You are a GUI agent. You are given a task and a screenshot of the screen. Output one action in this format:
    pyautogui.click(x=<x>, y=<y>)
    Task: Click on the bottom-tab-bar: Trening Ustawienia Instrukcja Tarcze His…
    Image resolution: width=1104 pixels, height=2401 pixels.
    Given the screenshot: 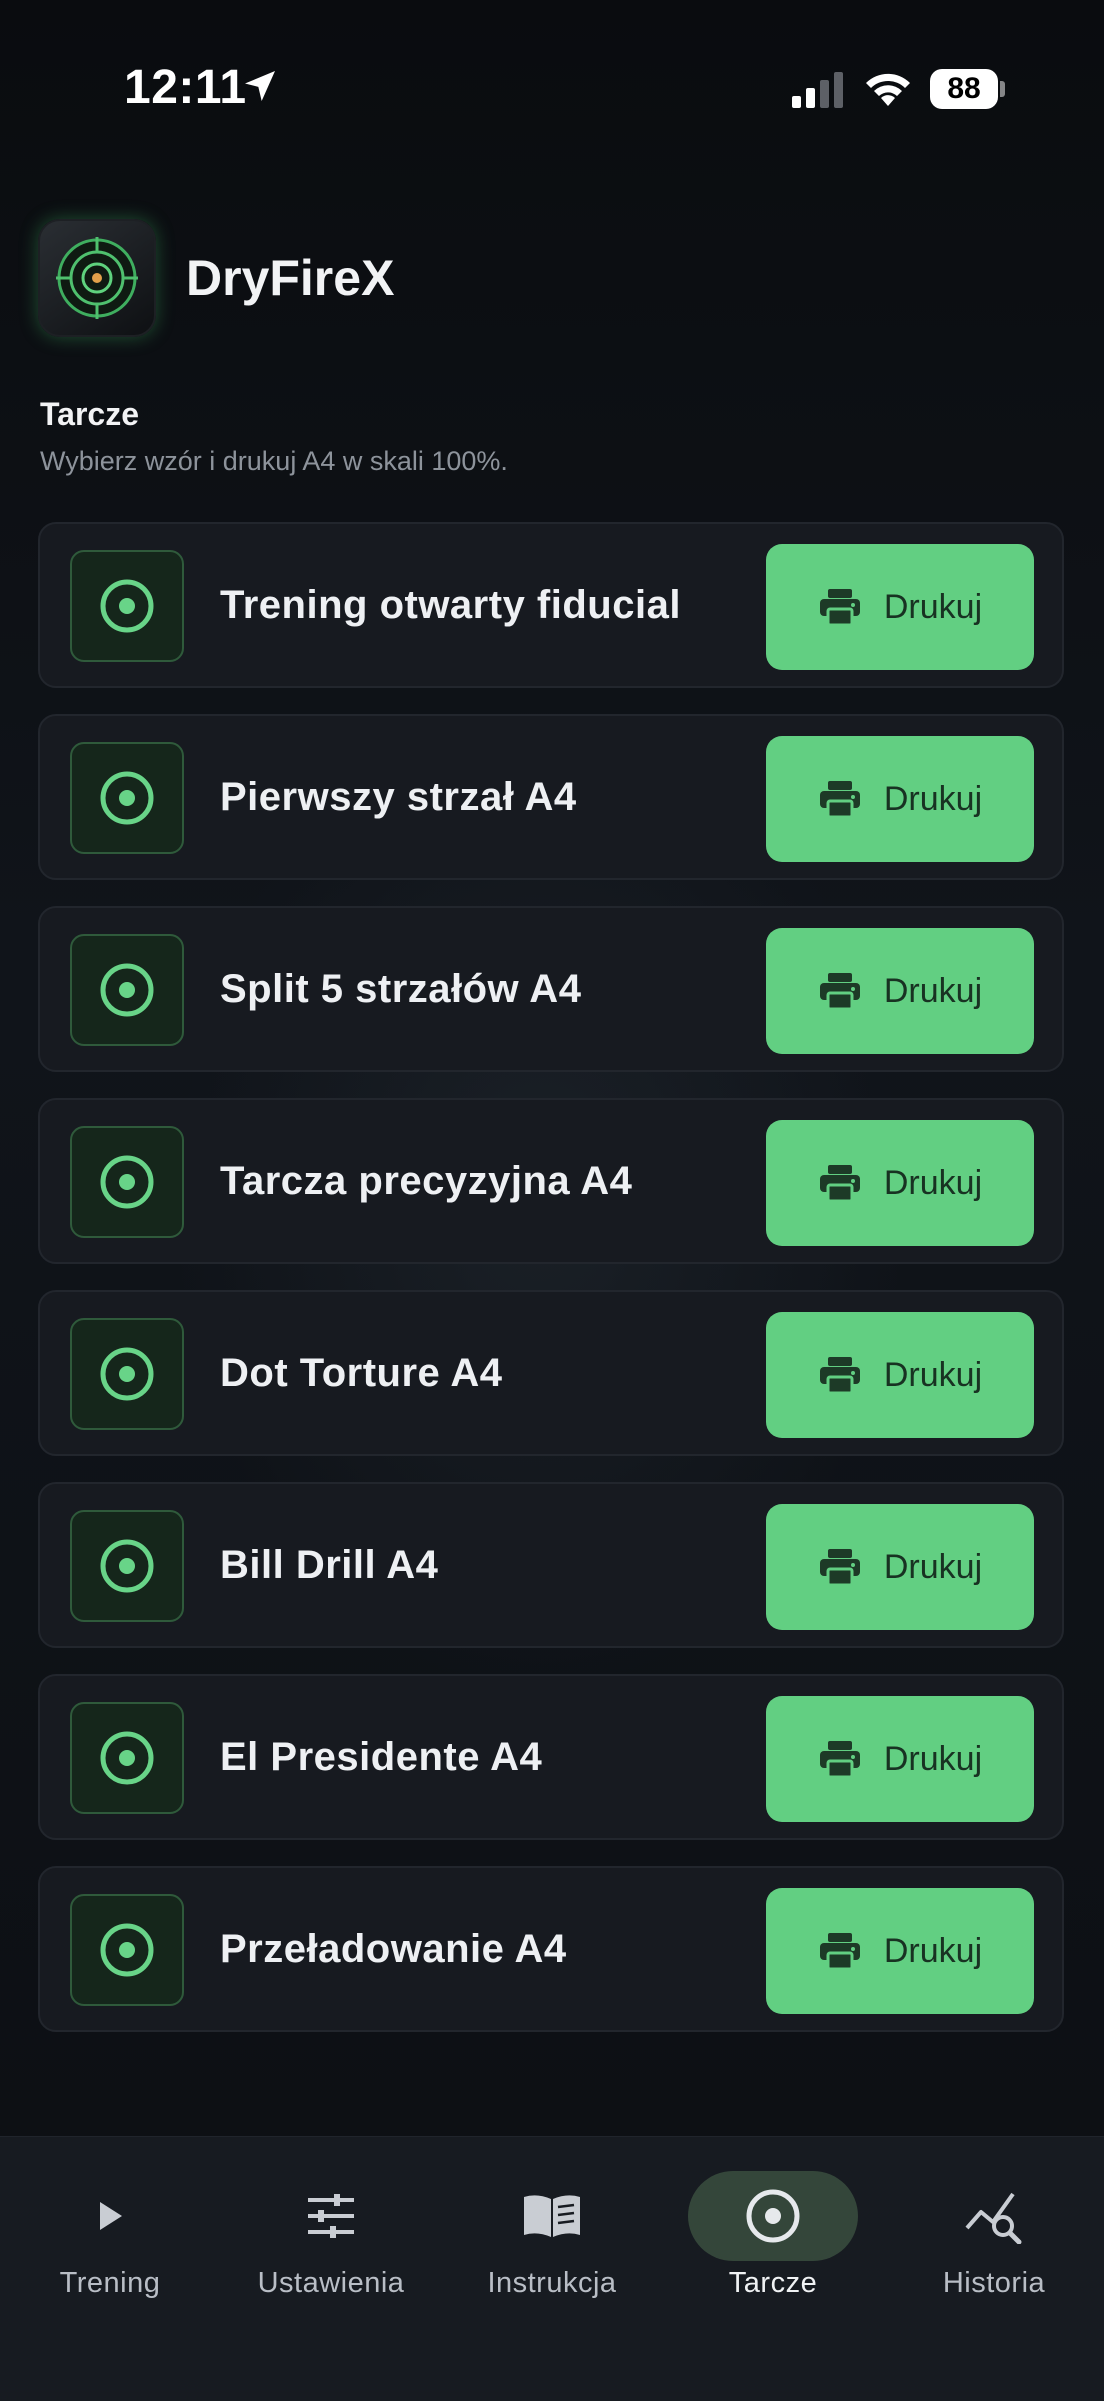 What is the action you would take?
    pyautogui.click(x=552, y=2268)
    